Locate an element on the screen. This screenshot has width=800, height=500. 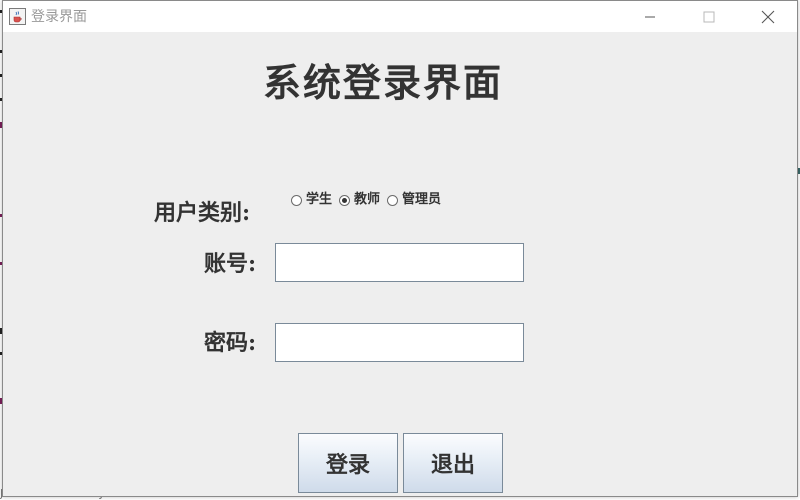
title-bar: 登录界面 is located at coordinates (400, 16).